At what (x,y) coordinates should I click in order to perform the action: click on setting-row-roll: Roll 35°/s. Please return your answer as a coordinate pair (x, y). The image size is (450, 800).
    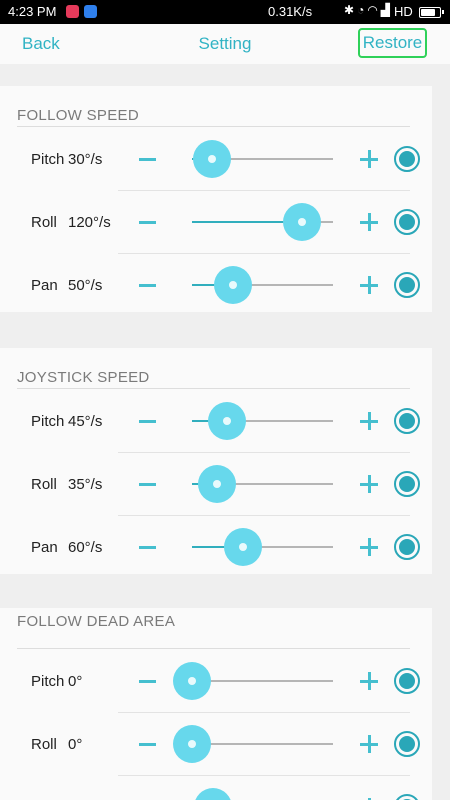
    Looking at the image, I should click on (216, 483).